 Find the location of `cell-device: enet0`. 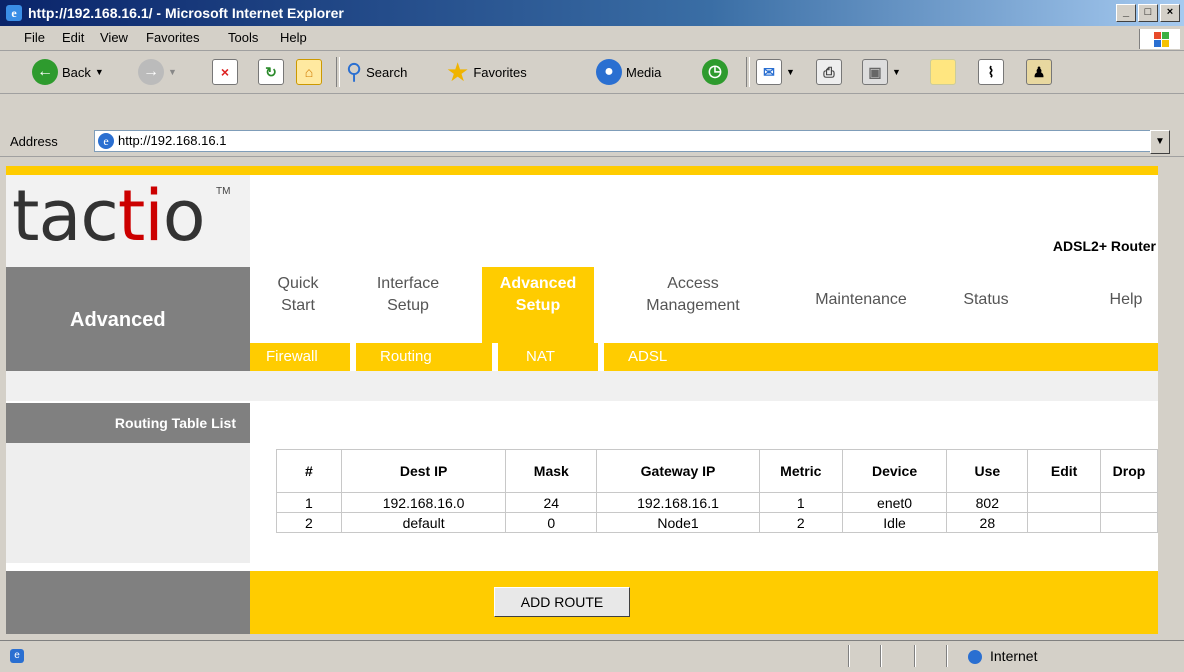

cell-device: enet0 is located at coordinates (894, 502).